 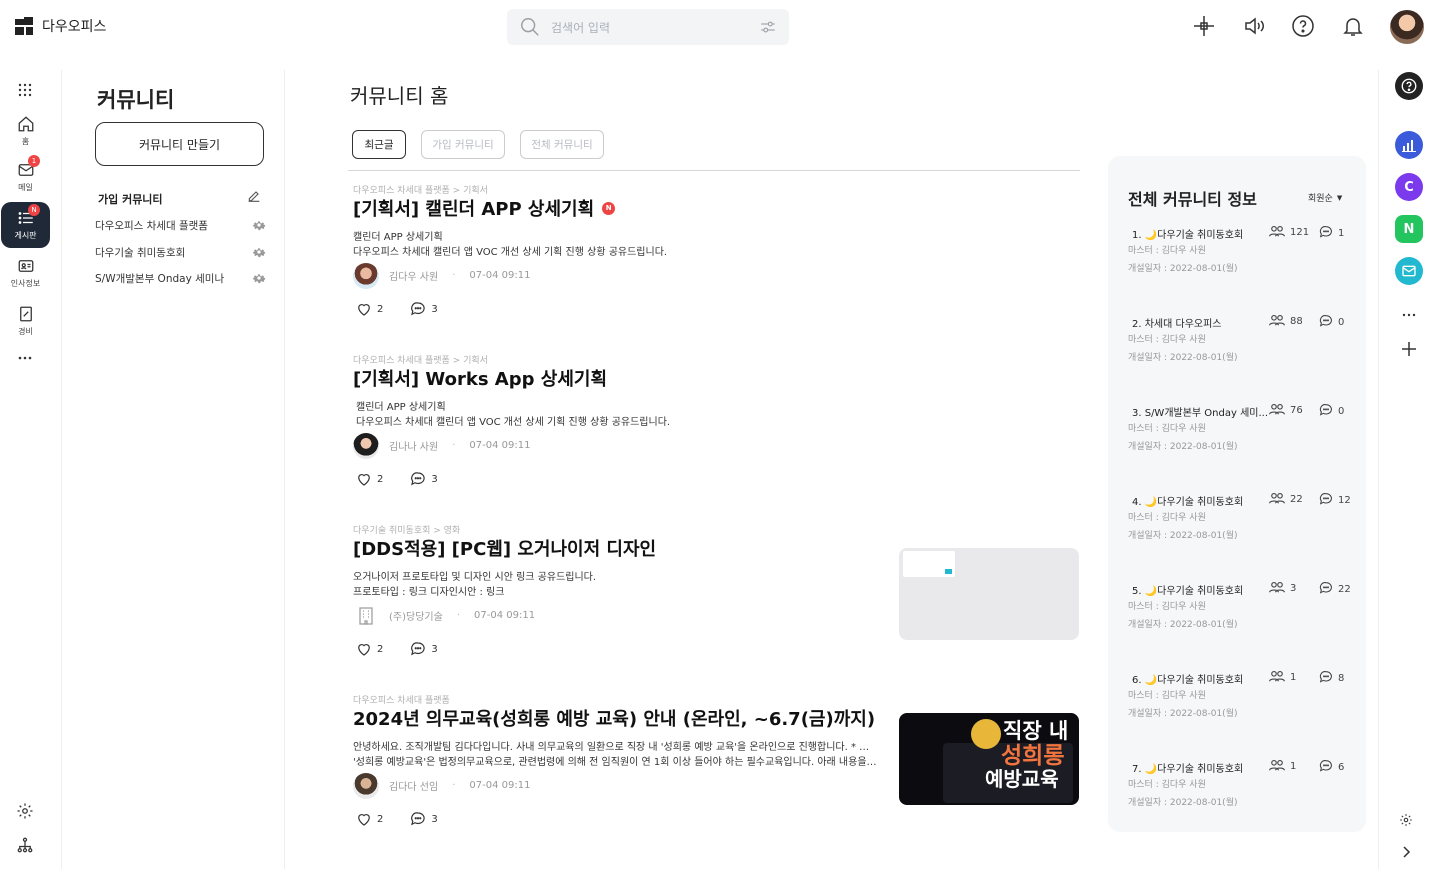 I want to click on search-bar: 검색어 입력, so click(x=648, y=27).